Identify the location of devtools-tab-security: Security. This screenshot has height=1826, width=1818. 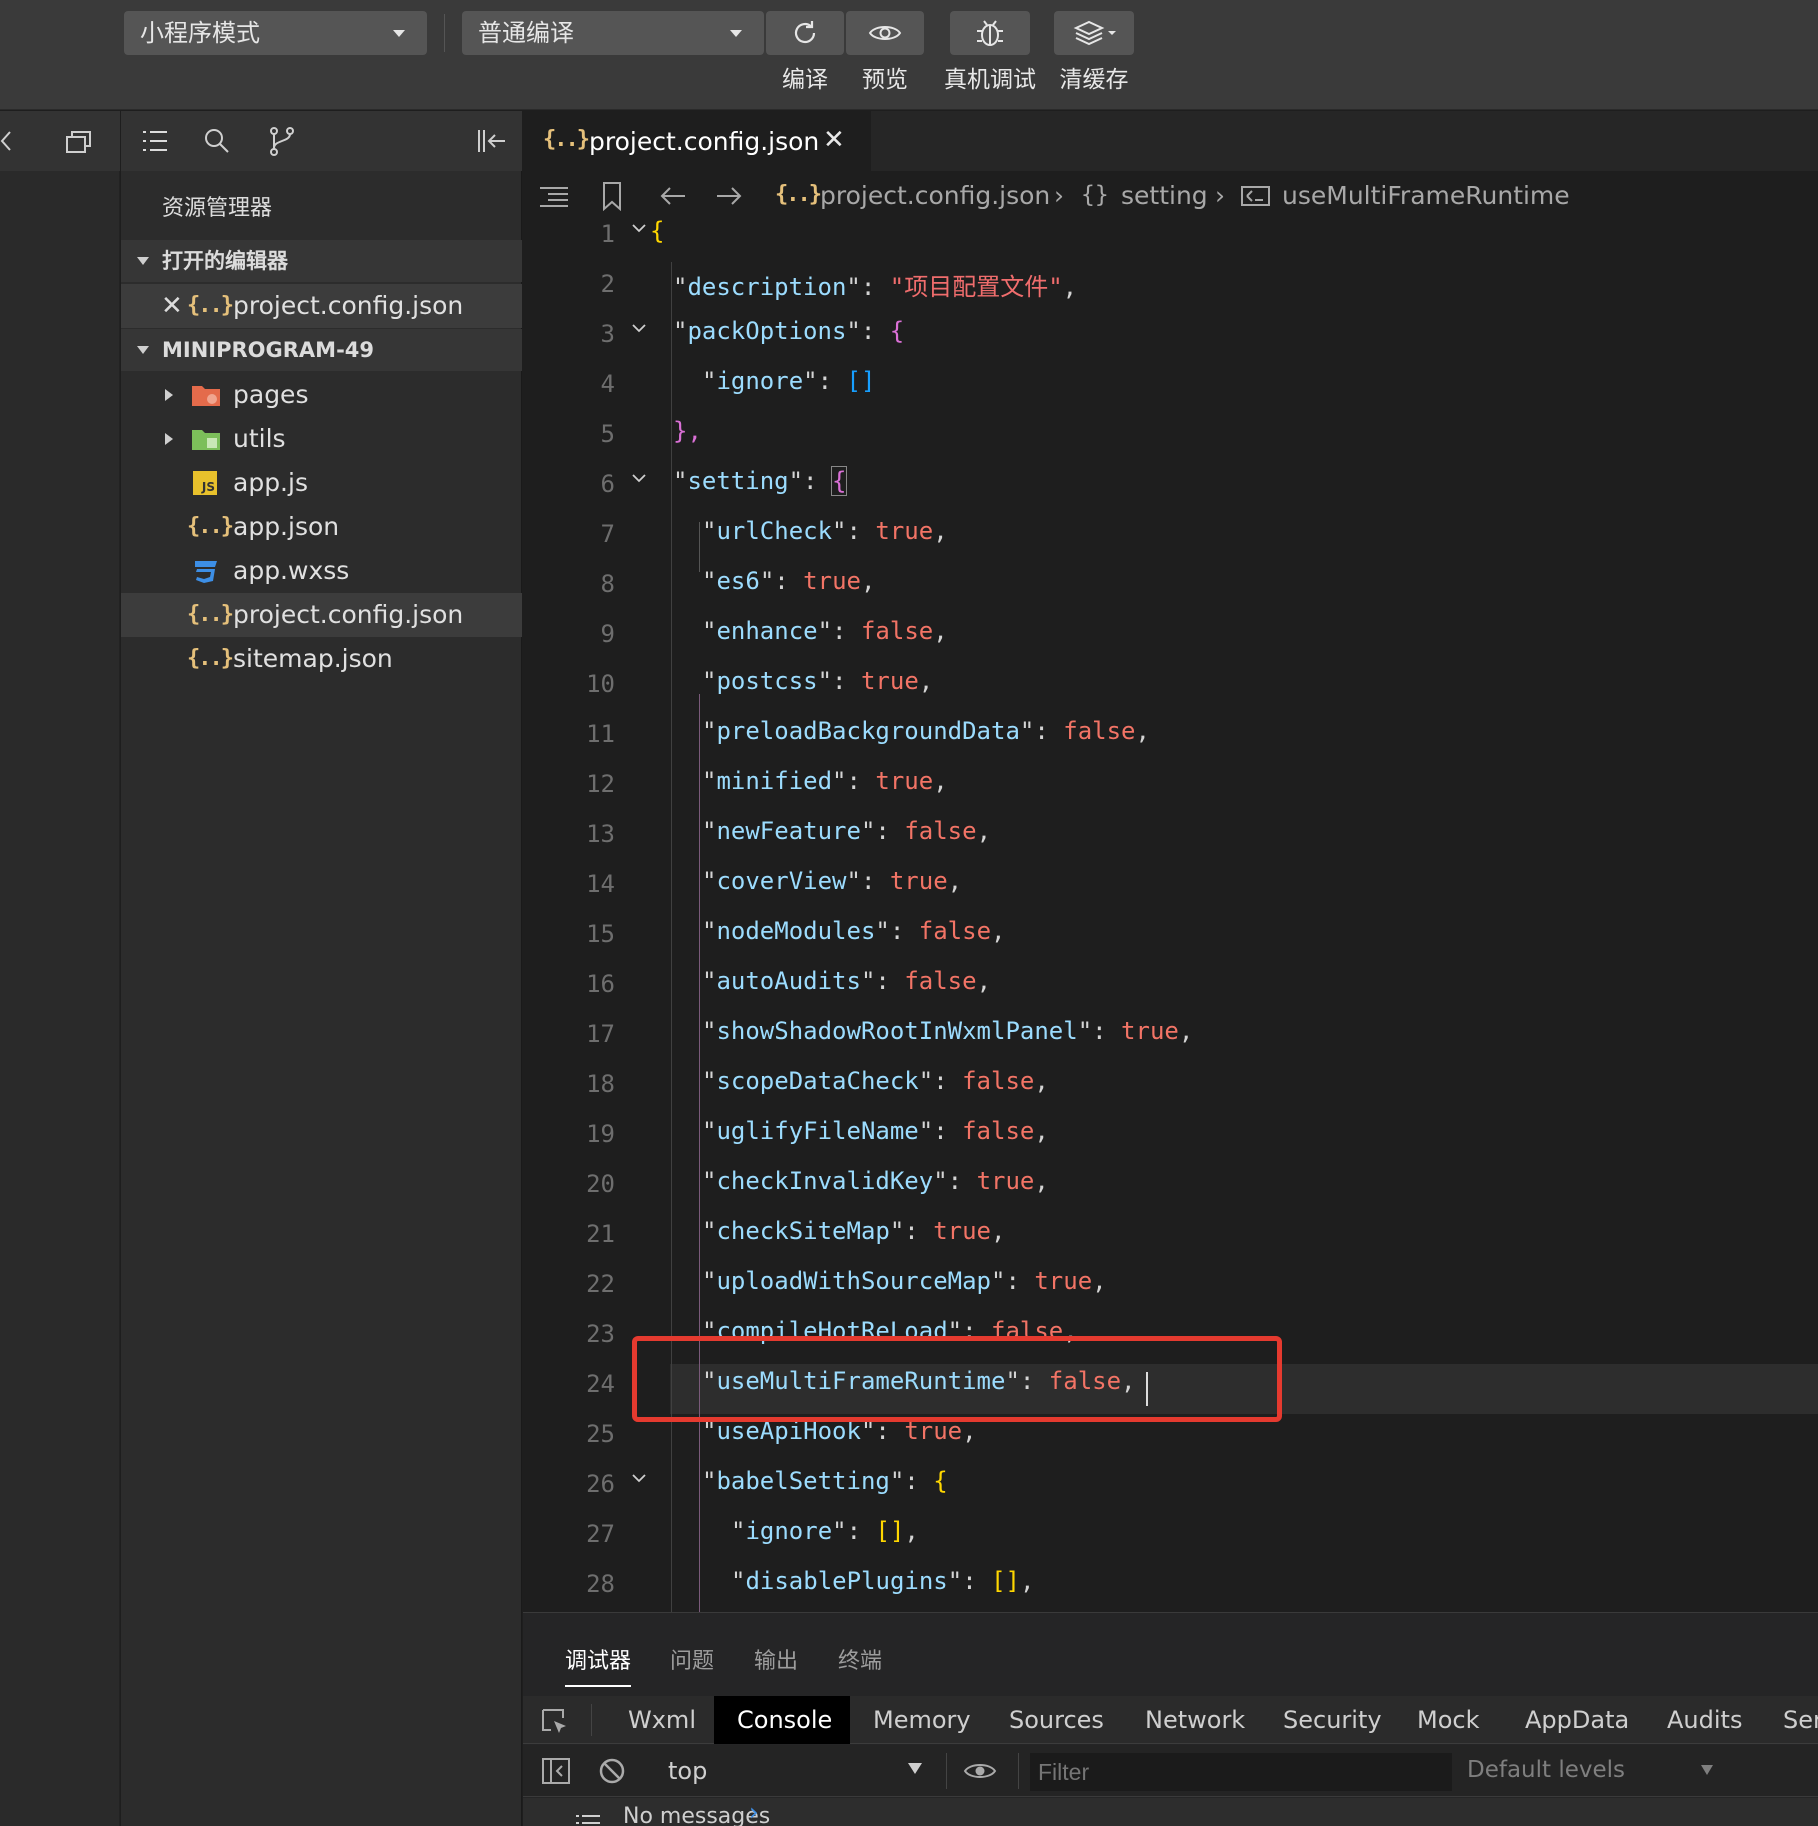
(1332, 1720).